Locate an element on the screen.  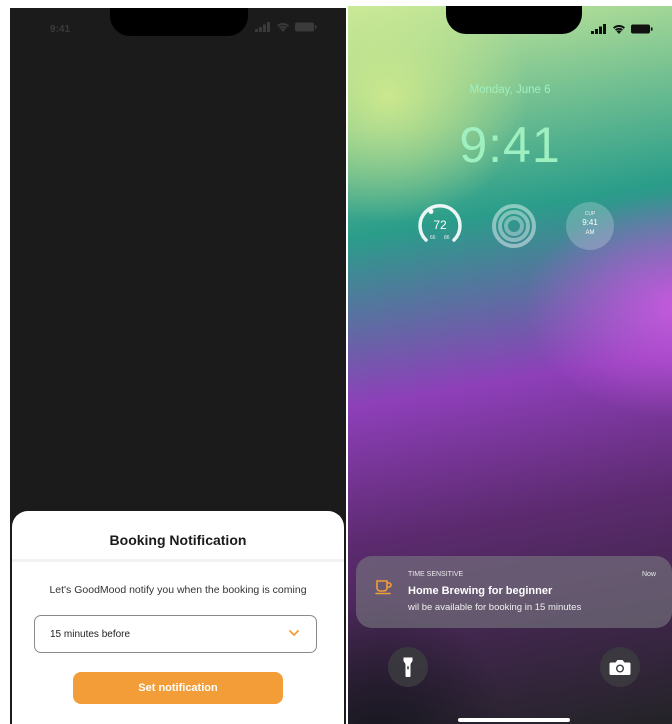
notification-title: Home Brewing for beginner is located at coordinates (480, 591).